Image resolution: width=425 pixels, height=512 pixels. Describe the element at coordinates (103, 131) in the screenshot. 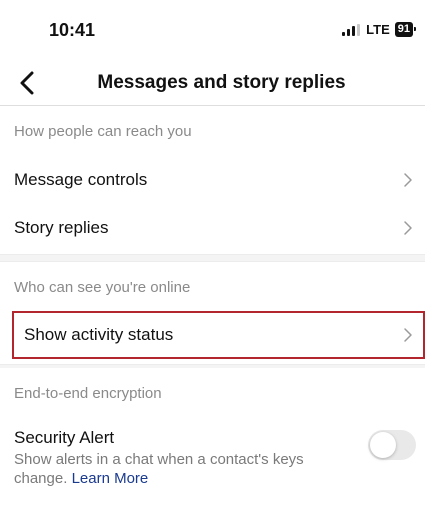

I see `section-header-reach: How people can reach you` at that location.